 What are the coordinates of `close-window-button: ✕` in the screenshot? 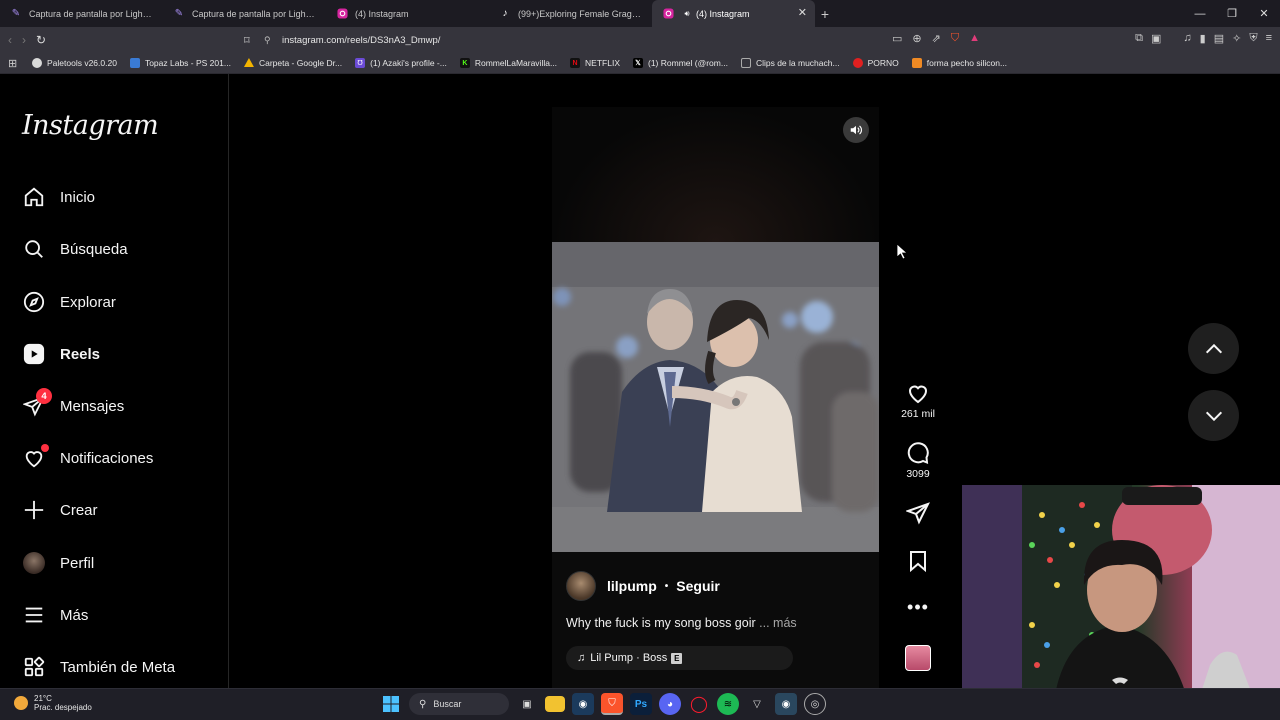 It's located at (1264, 13).